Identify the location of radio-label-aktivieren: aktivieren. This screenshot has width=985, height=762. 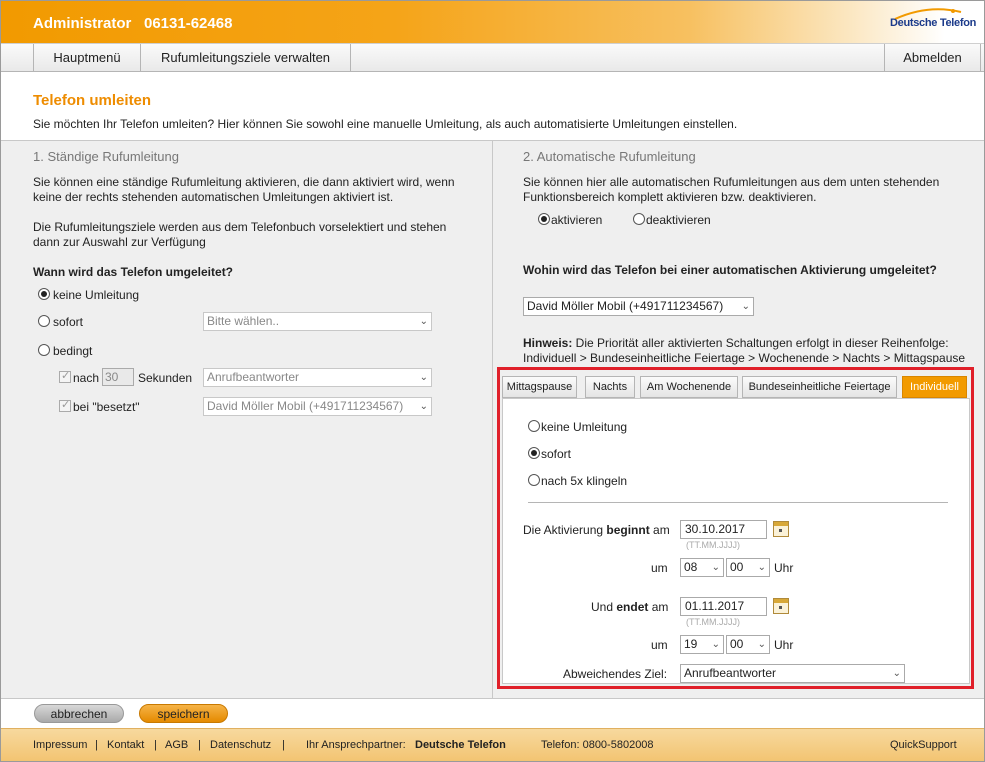
(577, 220).